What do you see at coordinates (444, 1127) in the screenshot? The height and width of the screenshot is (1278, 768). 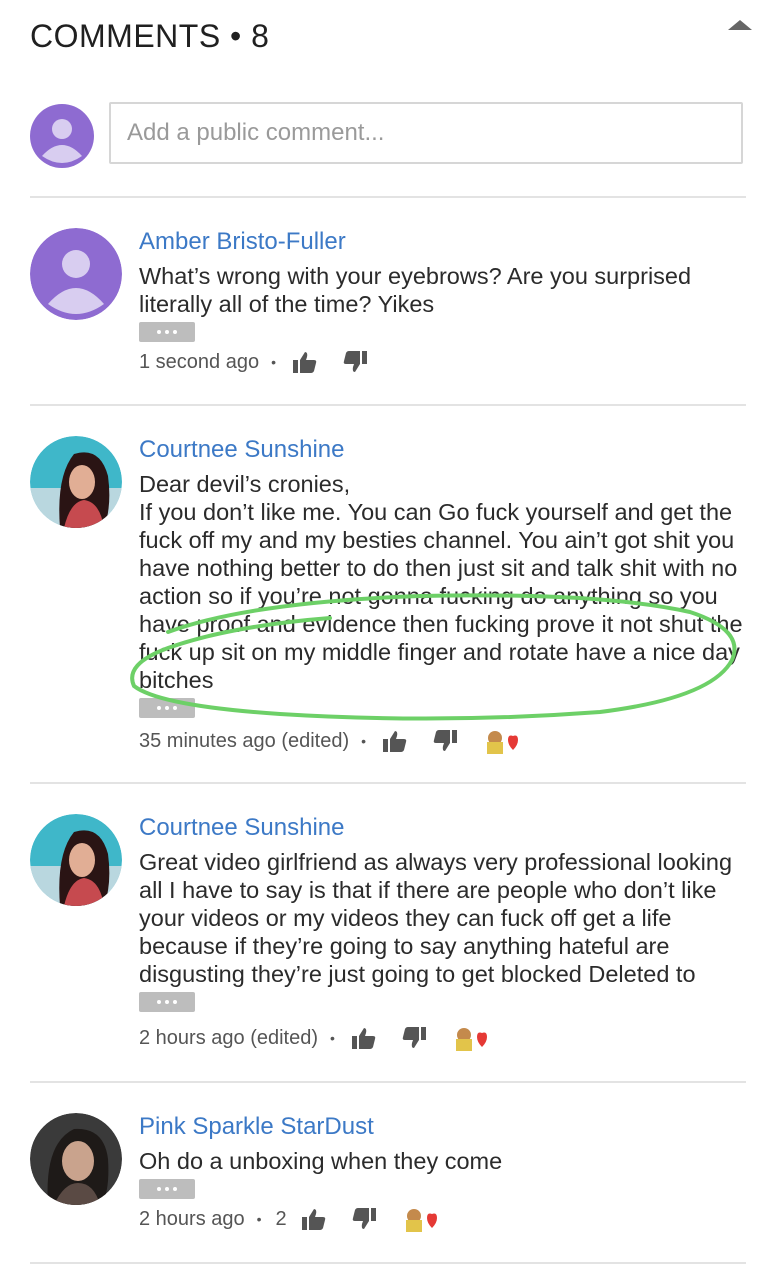 I see `comment-author: Pink Sparkle StarDust` at bounding box center [444, 1127].